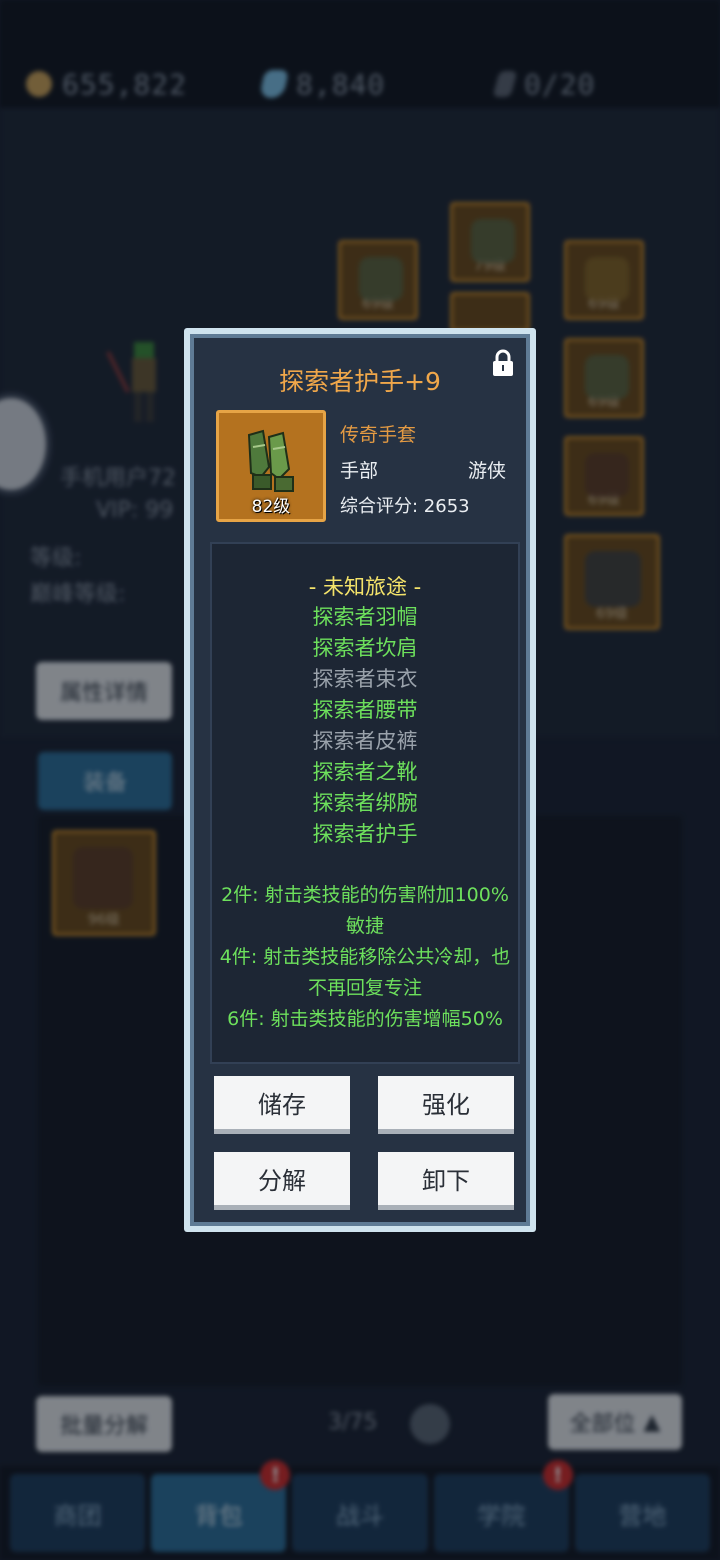  What do you see at coordinates (365, 617) in the screenshot?
I see `set-piece: 探索者羽帽` at bounding box center [365, 617].